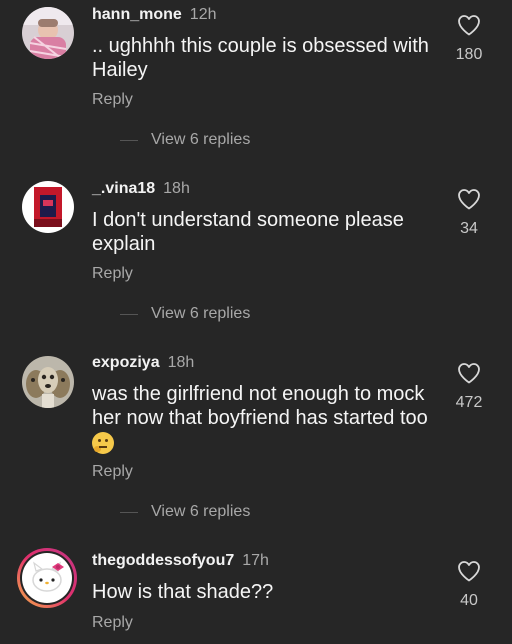 The image size is (512, 644). Describe the element at coordinates (137, 14) in the screenshot. I see `username: hann_mone` at that location.